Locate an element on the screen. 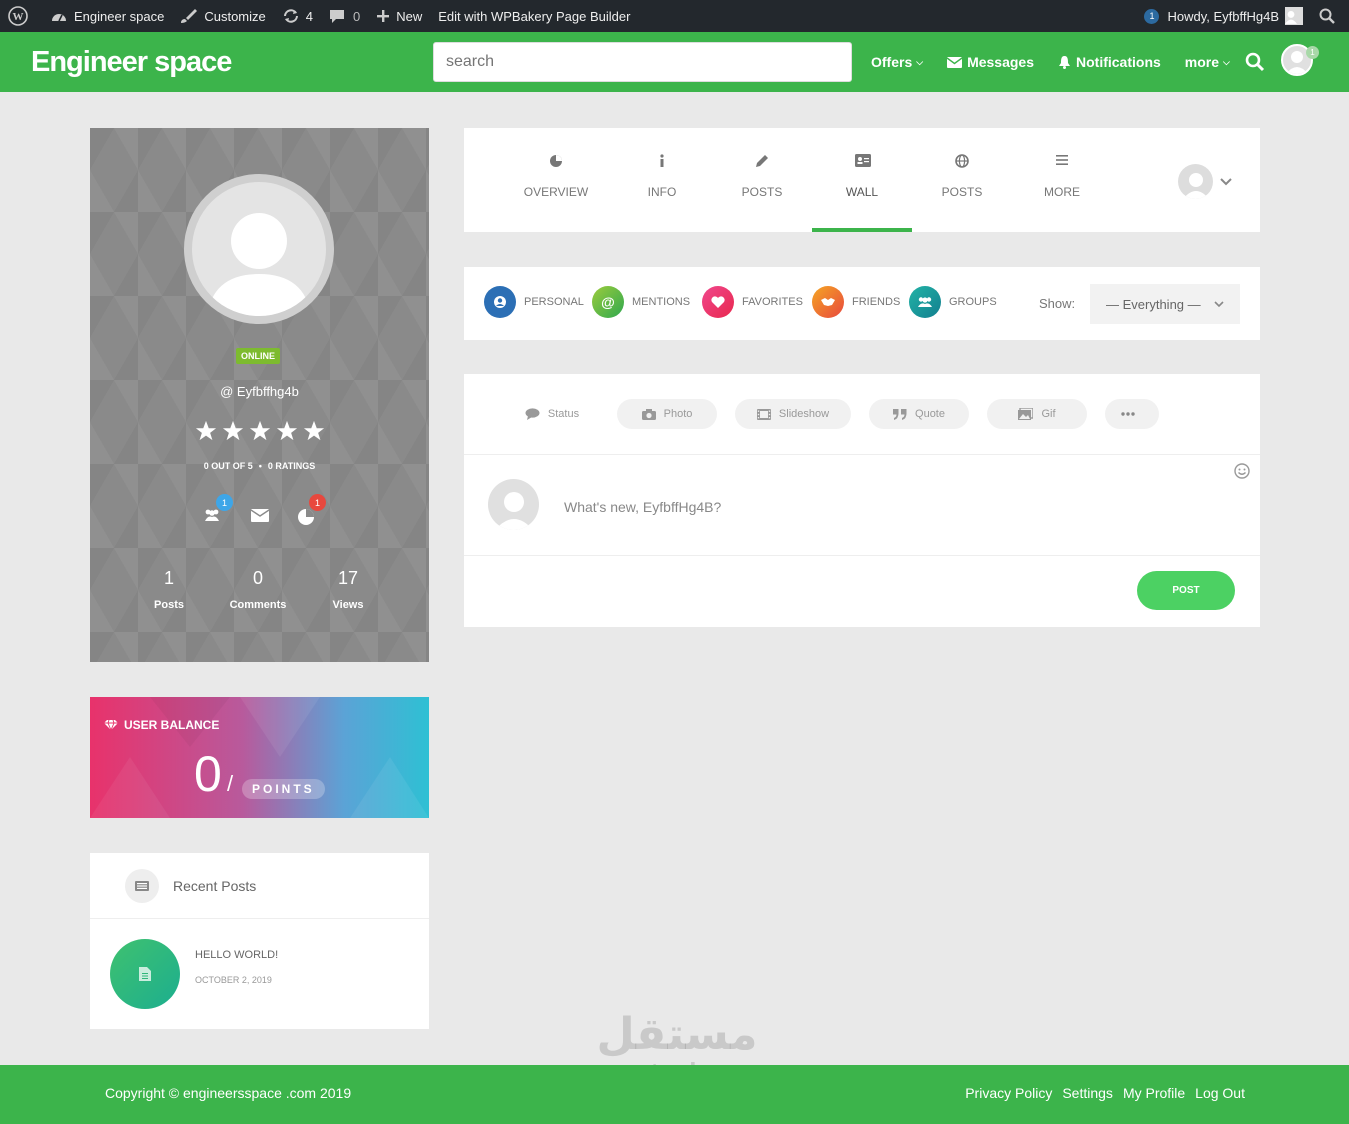 Image resolution: width=1349 pixels, height=1124 pixels. filter-personal: PERSONAL is located at coordinates (534, 302).